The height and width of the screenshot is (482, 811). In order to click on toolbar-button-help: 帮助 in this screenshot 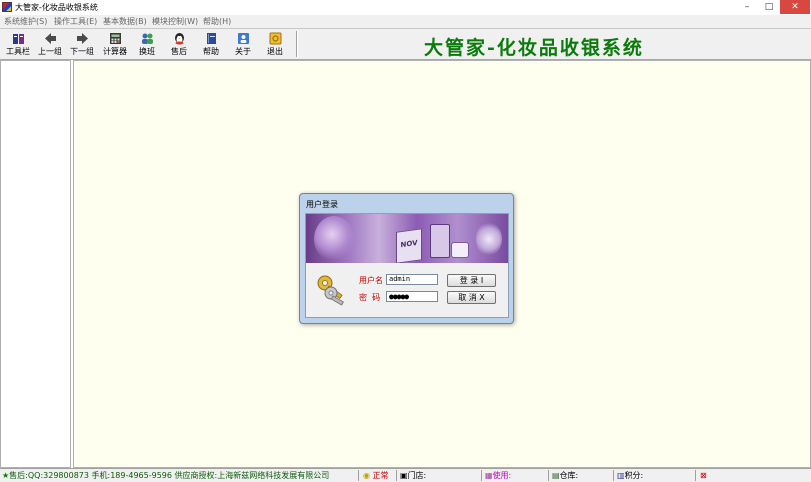, I will do `click(211, 44)`.